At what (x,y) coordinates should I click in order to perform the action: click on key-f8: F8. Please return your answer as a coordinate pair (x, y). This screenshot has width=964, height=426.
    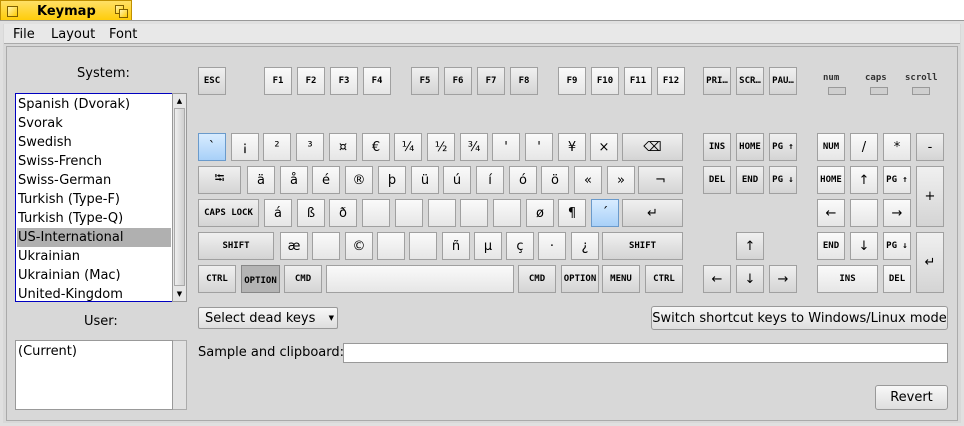
    Looking at the image, I should click on (524, 81).